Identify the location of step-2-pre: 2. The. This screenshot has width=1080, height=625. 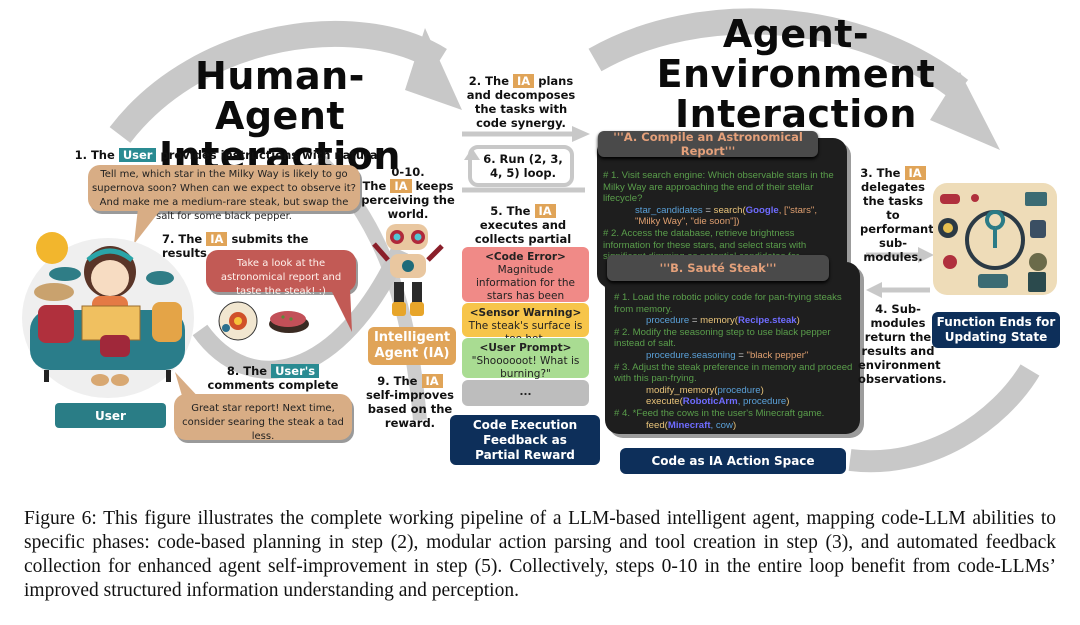
(489, 81).